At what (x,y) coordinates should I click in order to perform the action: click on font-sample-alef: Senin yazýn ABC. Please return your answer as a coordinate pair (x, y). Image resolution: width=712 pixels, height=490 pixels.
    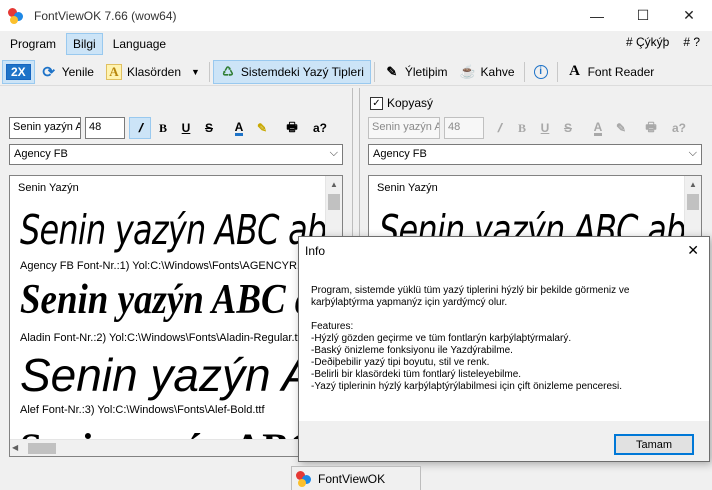
    Looking at the image, I should click on (181, 375).